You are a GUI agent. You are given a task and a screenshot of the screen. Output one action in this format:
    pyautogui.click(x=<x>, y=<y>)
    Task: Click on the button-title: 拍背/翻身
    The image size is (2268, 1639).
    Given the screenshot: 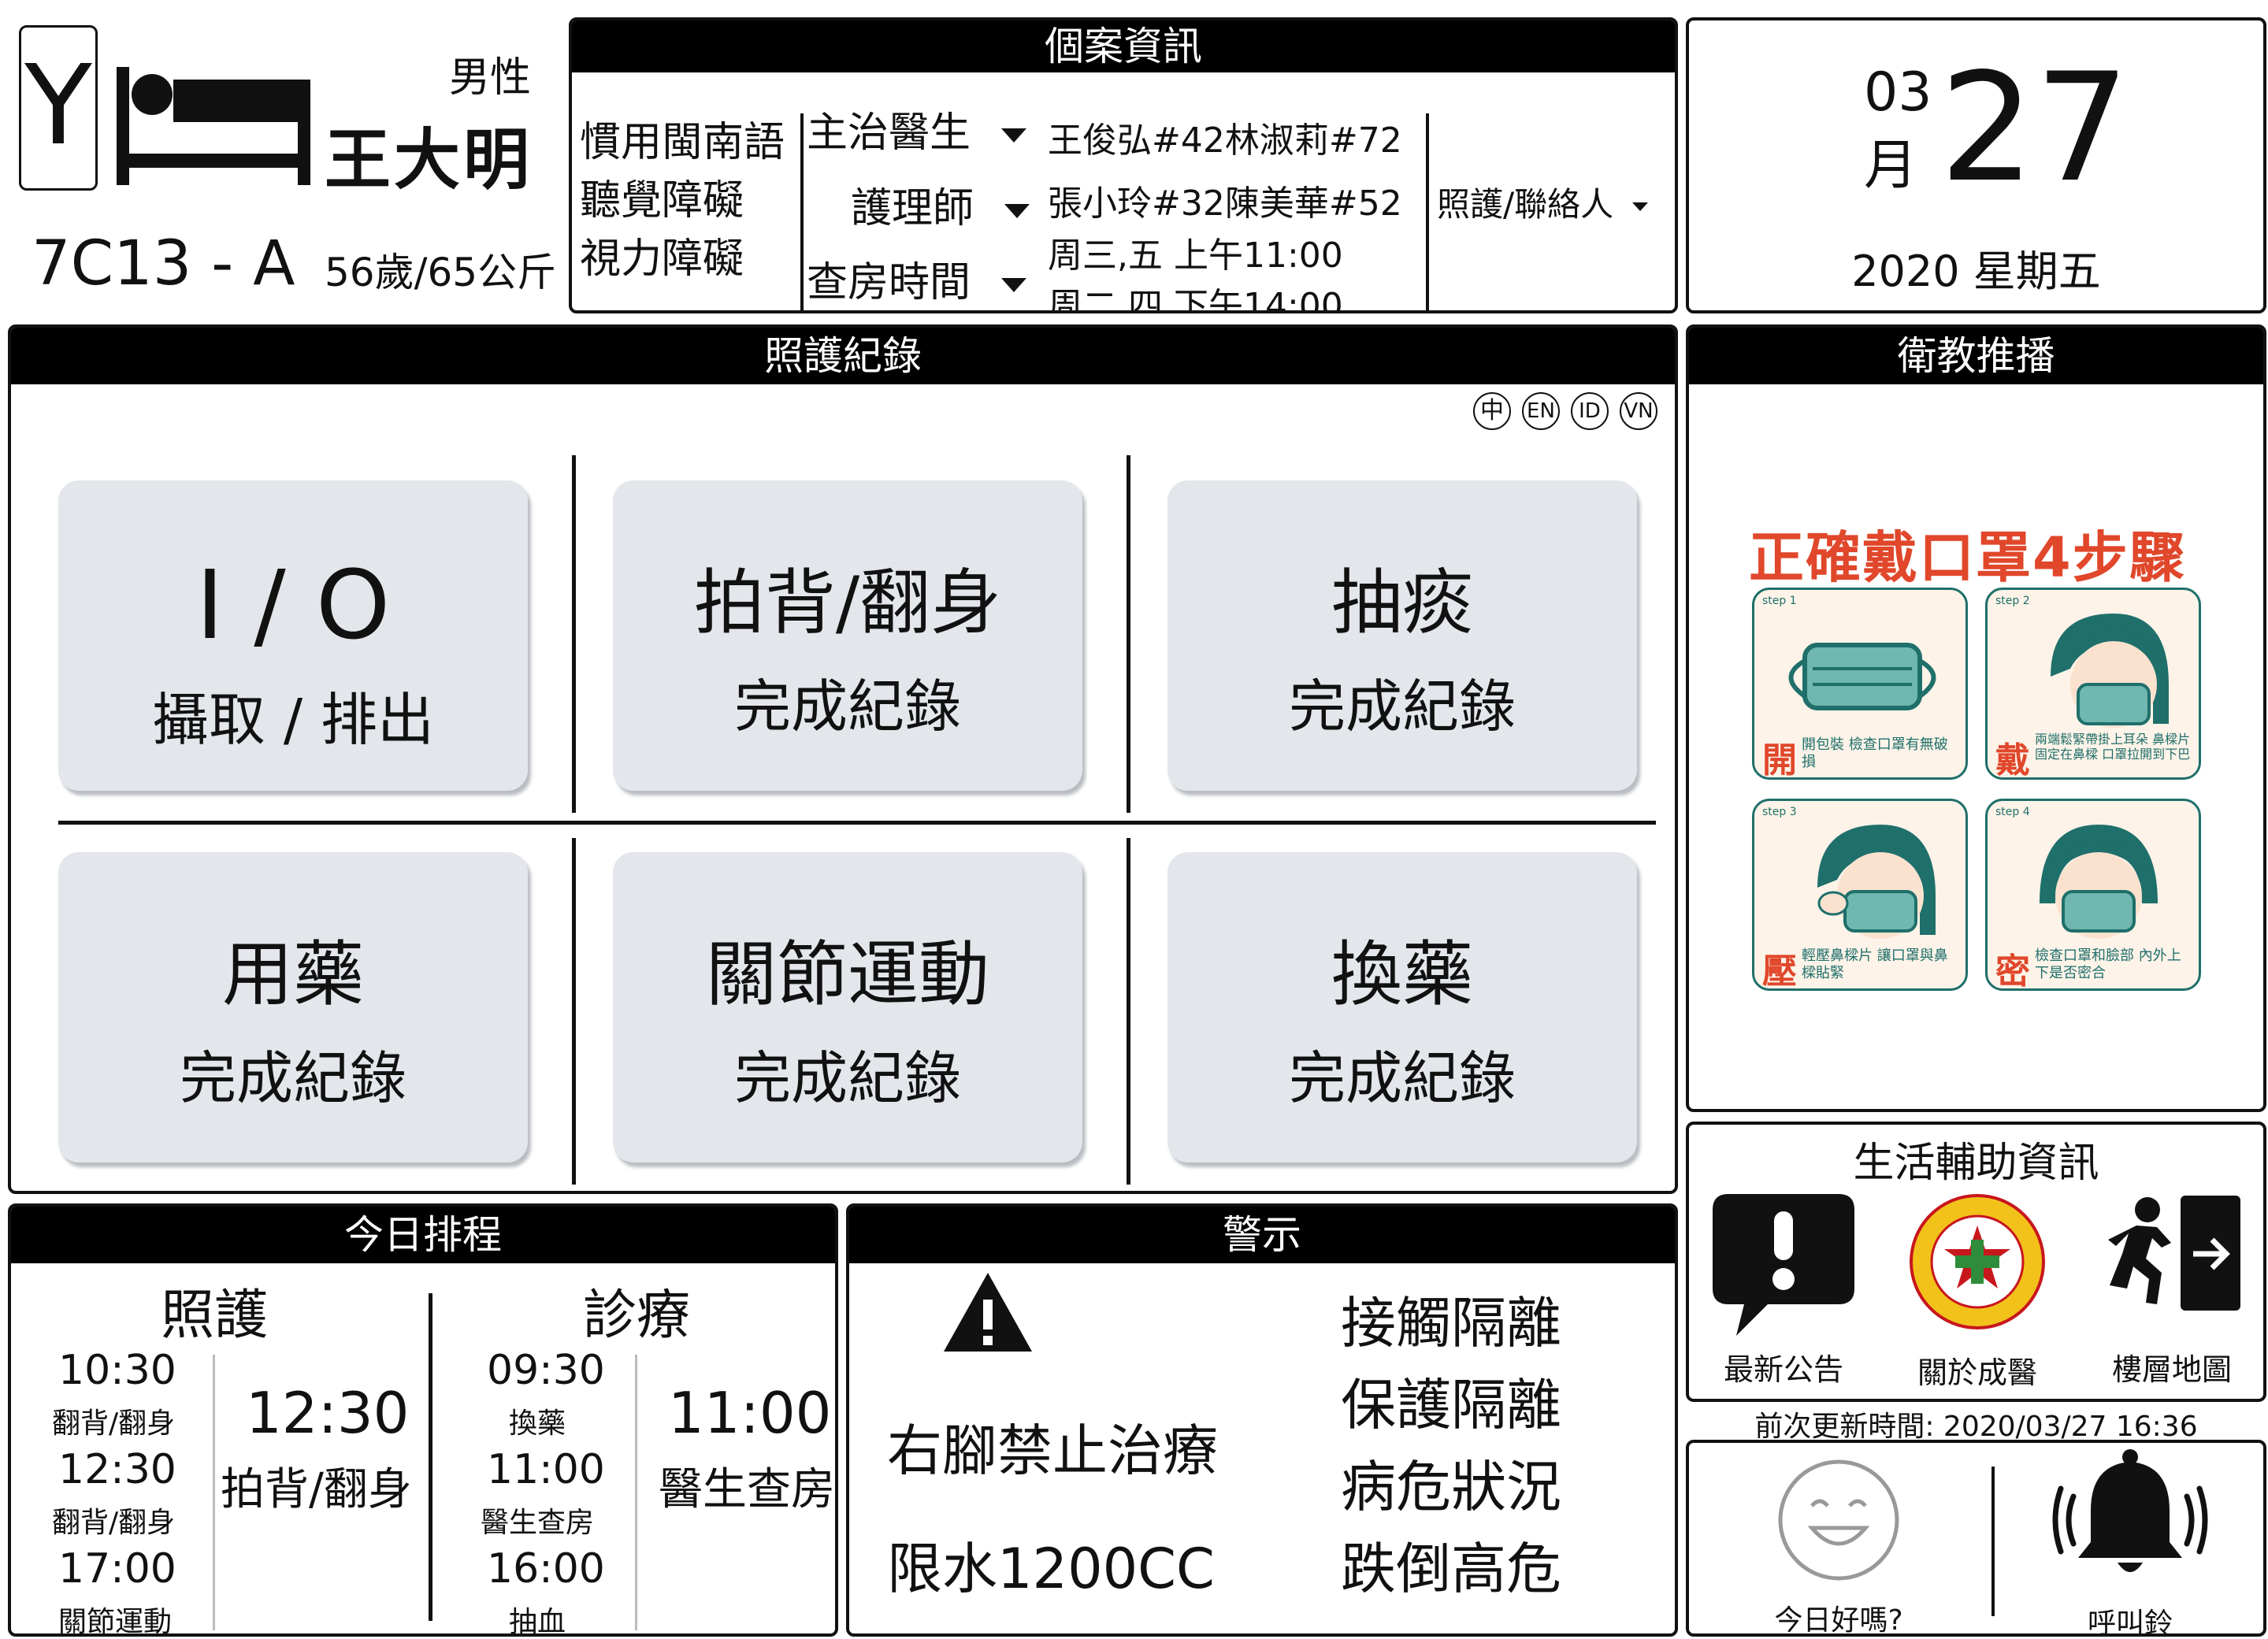 What is the action you would take?
    pyautogui.click(x=847, y=603)
    